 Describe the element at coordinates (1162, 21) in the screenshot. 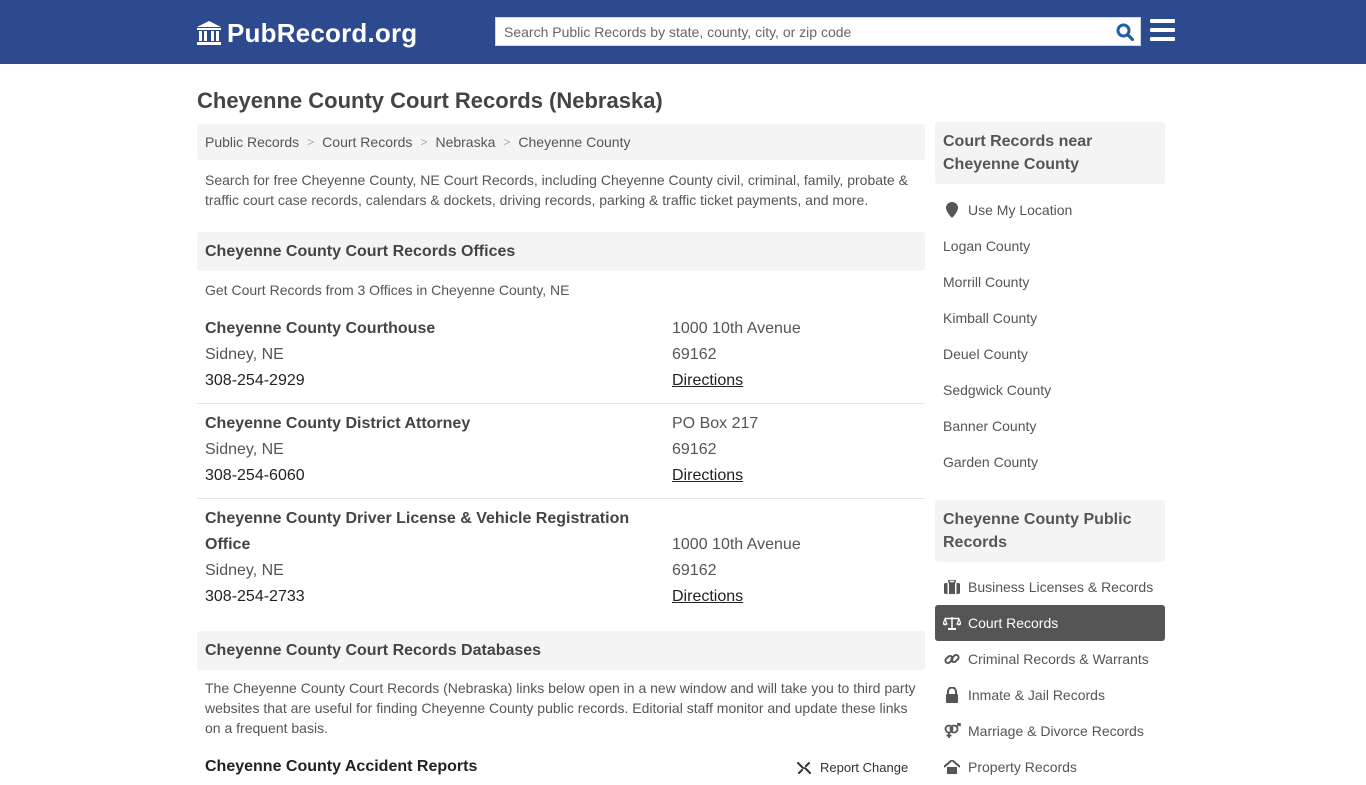

I see `hamburger-menu-icon` at that location.